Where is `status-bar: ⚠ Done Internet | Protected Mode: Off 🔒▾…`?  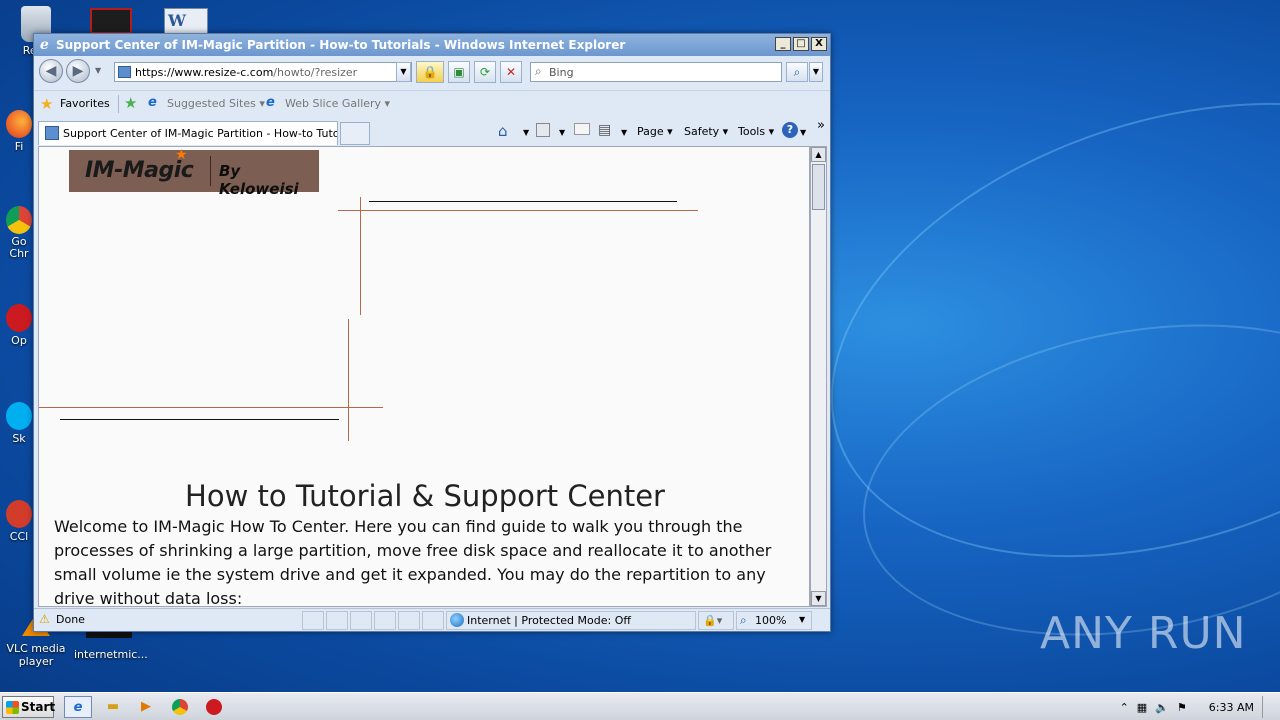 status-bar: ⚠ Done Internet | Protected Mode: Off 🔒▾… is located at coordinates (432, 619).